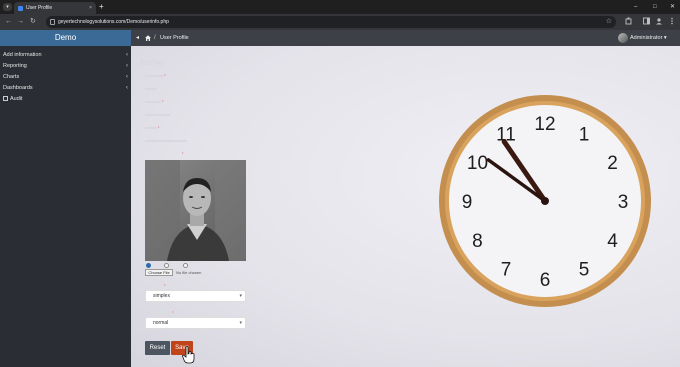 Image resolution: width=680 pixels, height=367 pixels. Describe the element at coordinates (22, 55) in the screenshot. I see `sidebar-item-label: Add information` at that location.